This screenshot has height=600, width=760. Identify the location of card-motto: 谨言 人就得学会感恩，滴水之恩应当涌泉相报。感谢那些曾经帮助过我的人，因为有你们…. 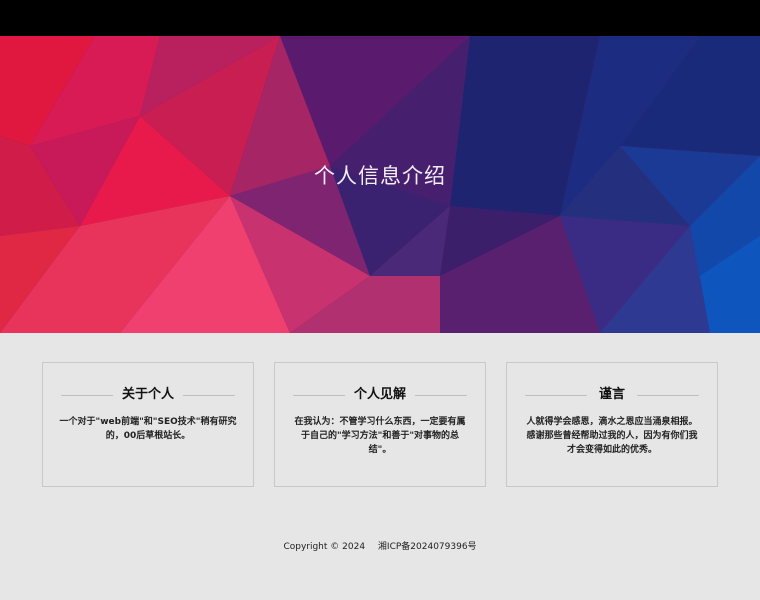
(612, 424).